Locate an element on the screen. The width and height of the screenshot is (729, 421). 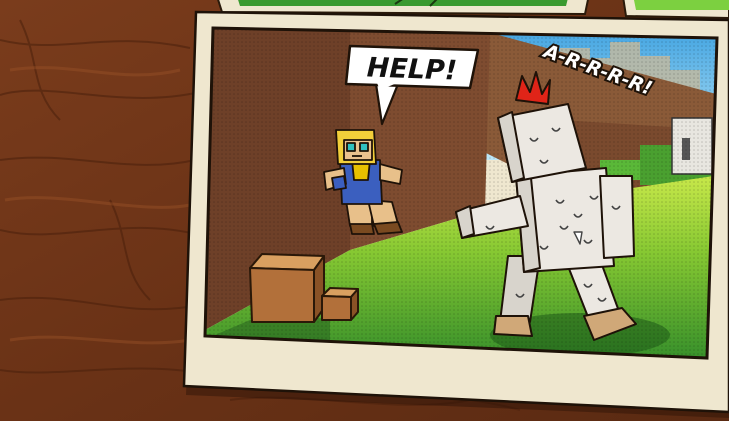
small-crate is located at coordinates (340, 304).